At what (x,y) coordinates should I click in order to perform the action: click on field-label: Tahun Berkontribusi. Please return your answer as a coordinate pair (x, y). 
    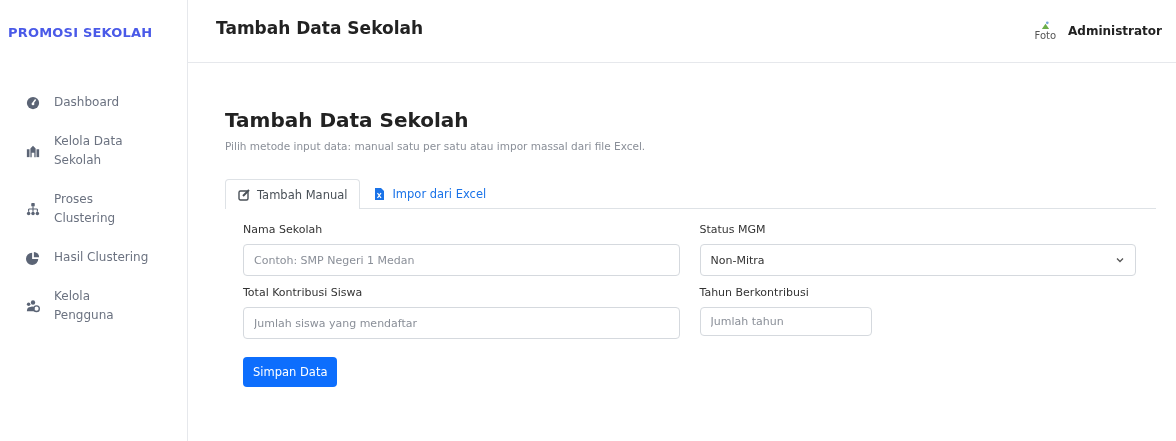
    Looking at the image, I should click on (754, 292).